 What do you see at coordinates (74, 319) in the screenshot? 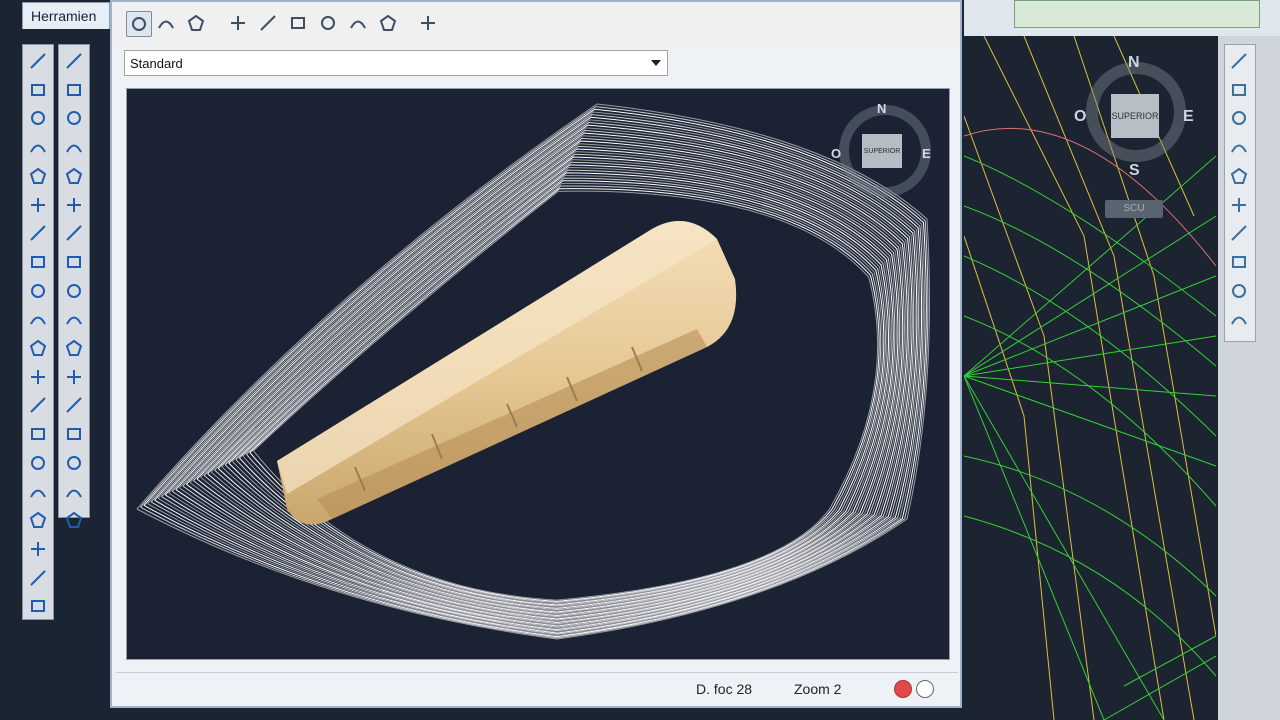
I see `trim-icon` at bounding box center [74, 319].